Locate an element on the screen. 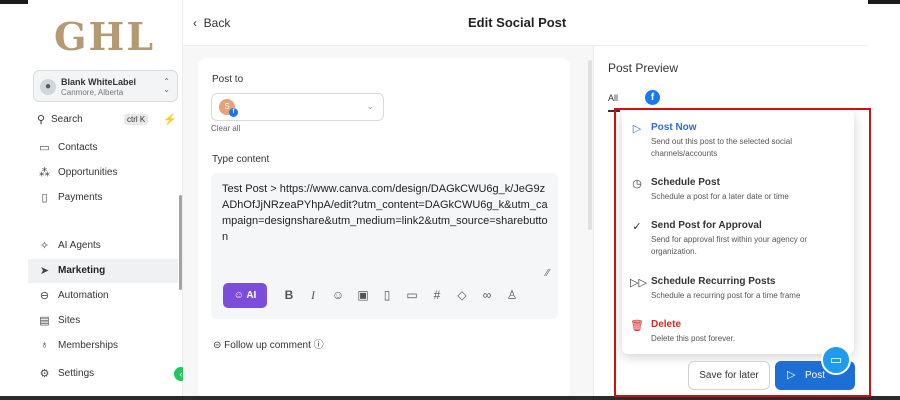  sidebar-item-marketing: ➤ Marketing is located at coordinates (103, 271).